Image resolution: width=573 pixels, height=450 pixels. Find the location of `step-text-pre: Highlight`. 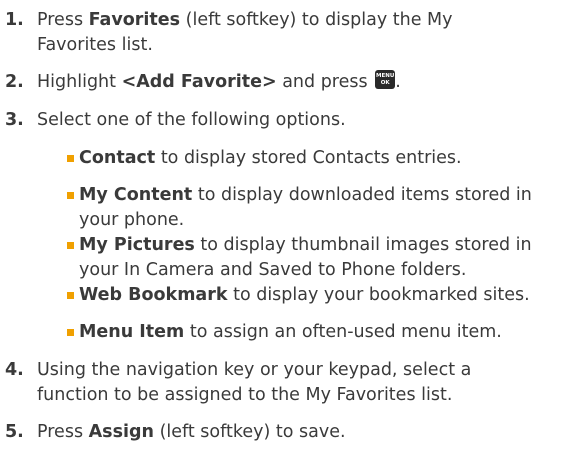

step-text-pre: Highlight is located at coordinates (79, 82).